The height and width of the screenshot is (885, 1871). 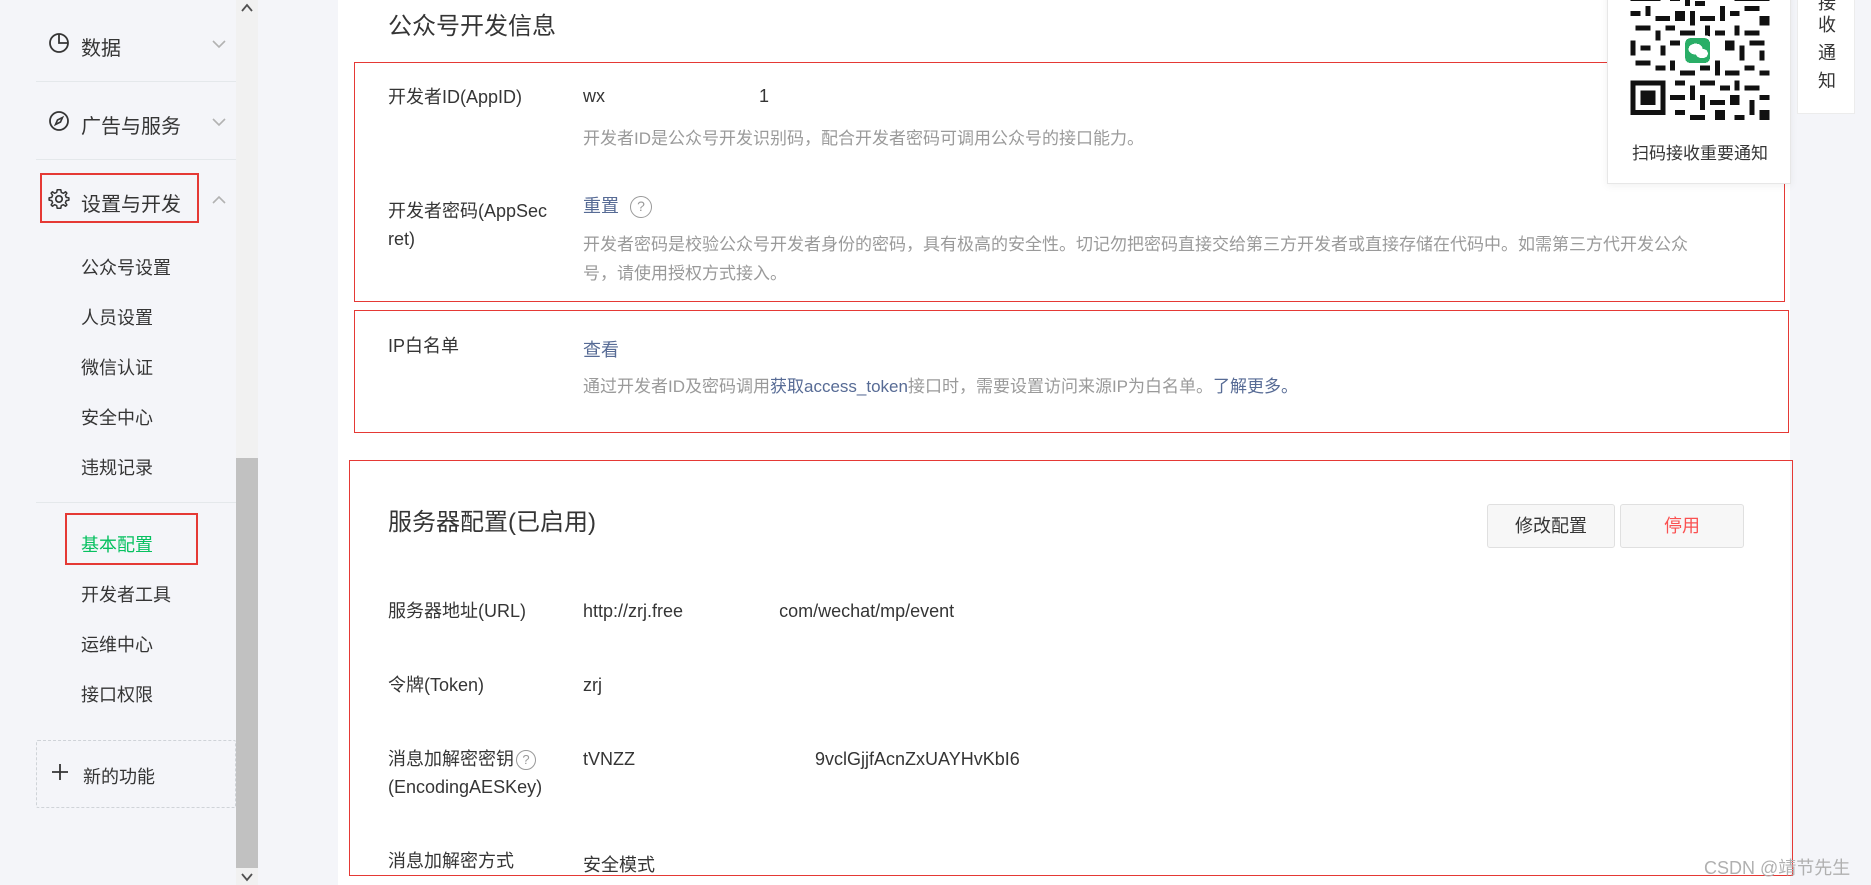 I want to click on notice-tab-char: 知, so click(x=1827, y=81).